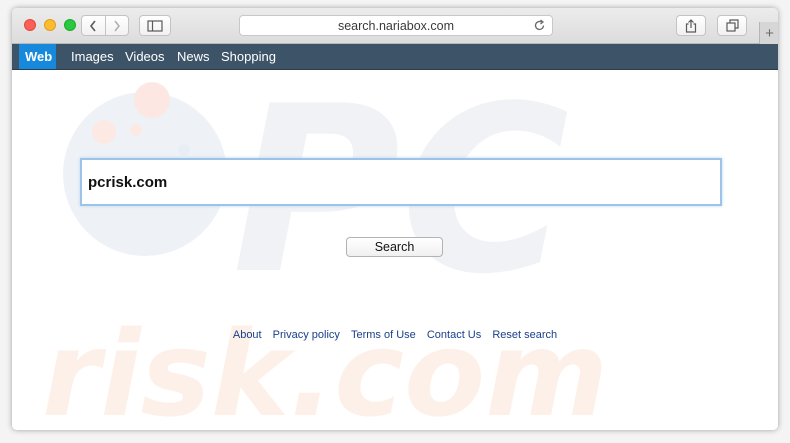  I want to click on address-bar: search.nariabox.com, so click(396, 25).